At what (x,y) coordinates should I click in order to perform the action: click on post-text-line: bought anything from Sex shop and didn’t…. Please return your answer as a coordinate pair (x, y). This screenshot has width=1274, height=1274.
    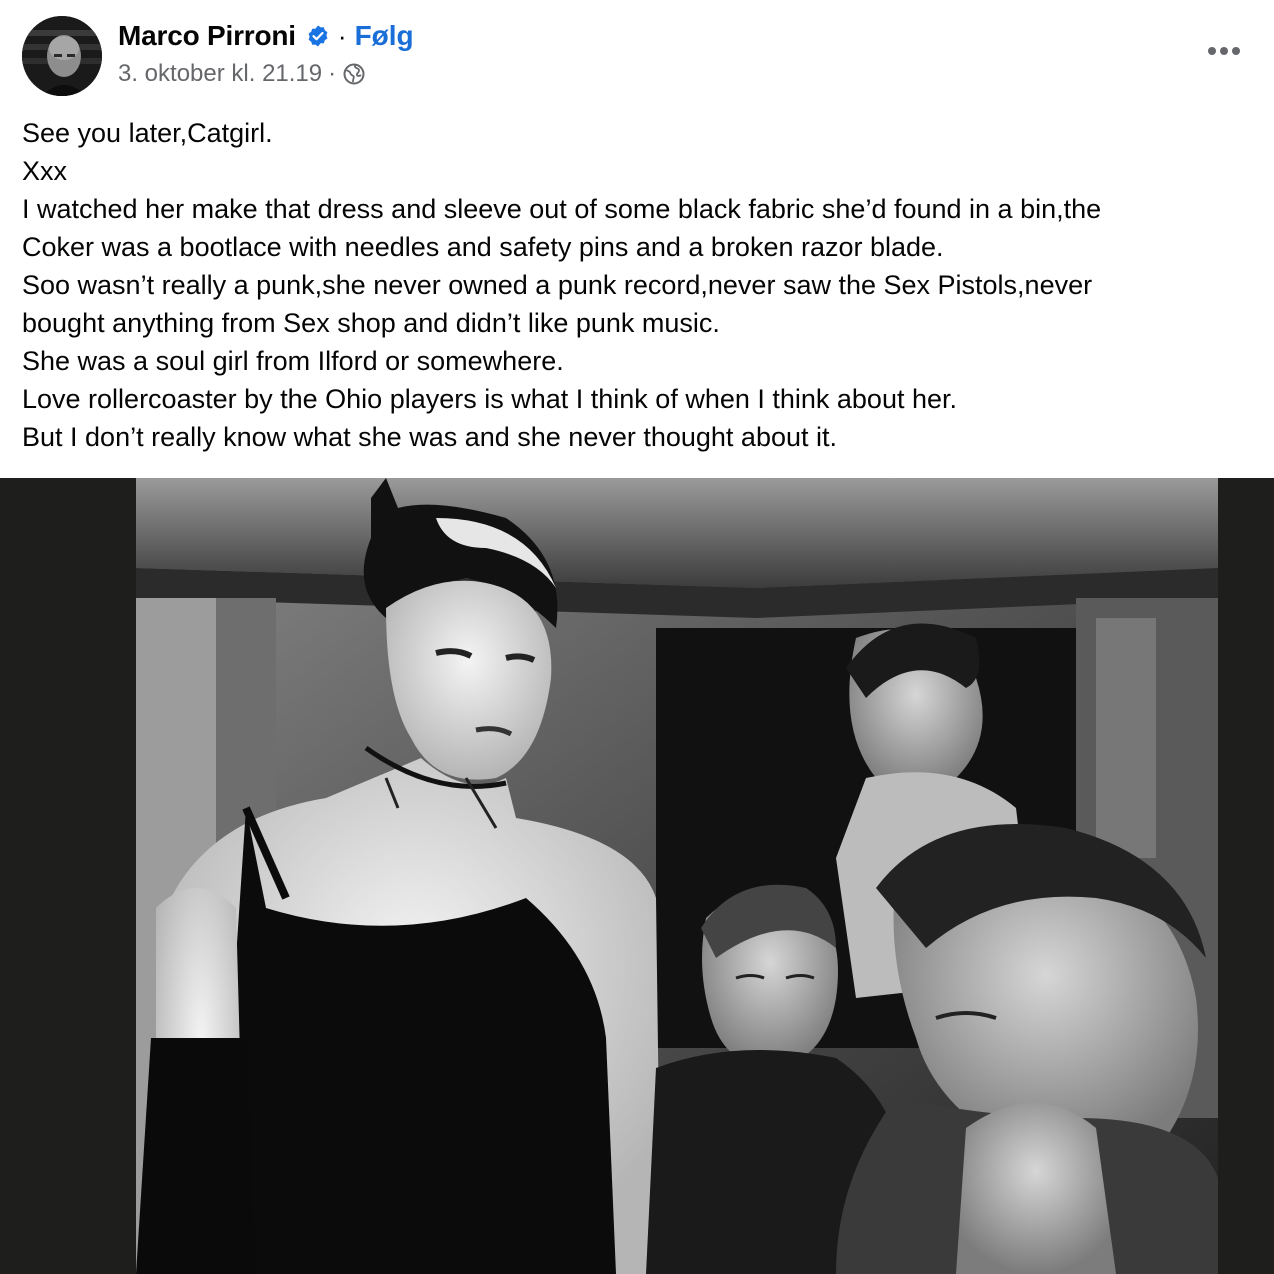
    Looking at the image, I should click on (371, 323).